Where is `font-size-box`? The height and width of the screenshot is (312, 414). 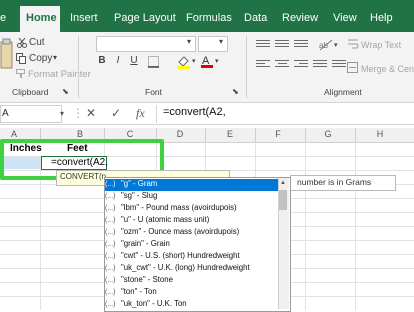
font-size-box is located at coordinates (213, 44).